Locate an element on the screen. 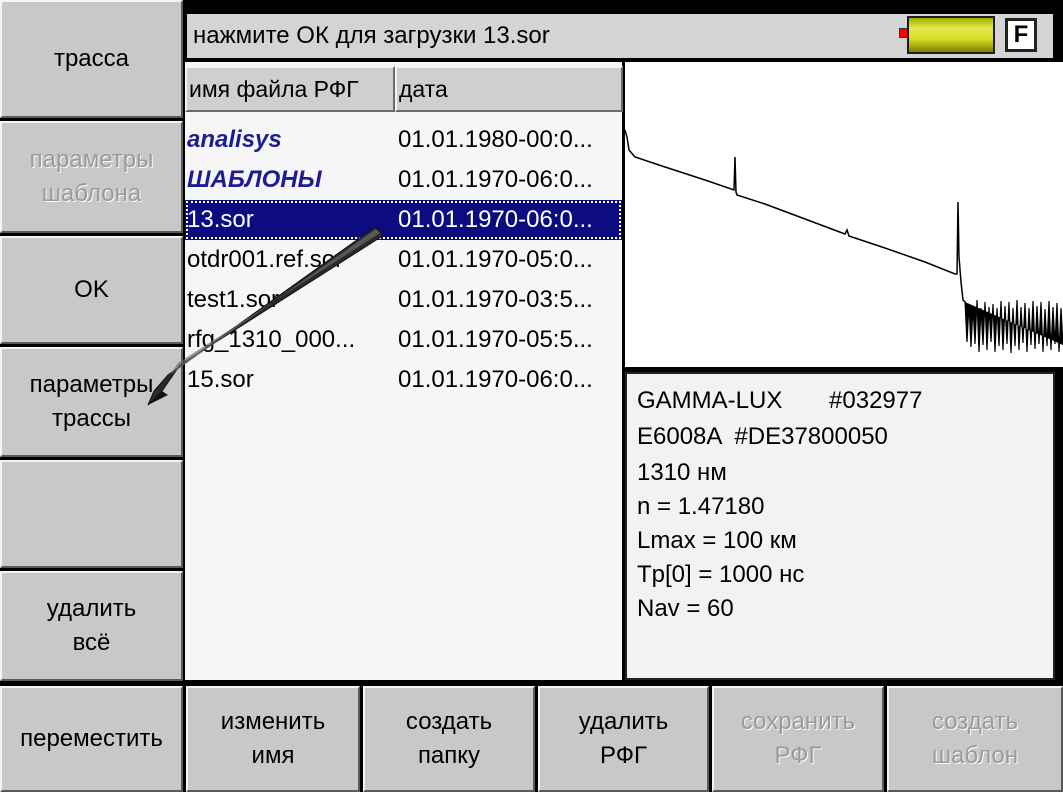 This screenshot has width=1063, height=792. mode-badge: F is located at coordinates (1021, 35).